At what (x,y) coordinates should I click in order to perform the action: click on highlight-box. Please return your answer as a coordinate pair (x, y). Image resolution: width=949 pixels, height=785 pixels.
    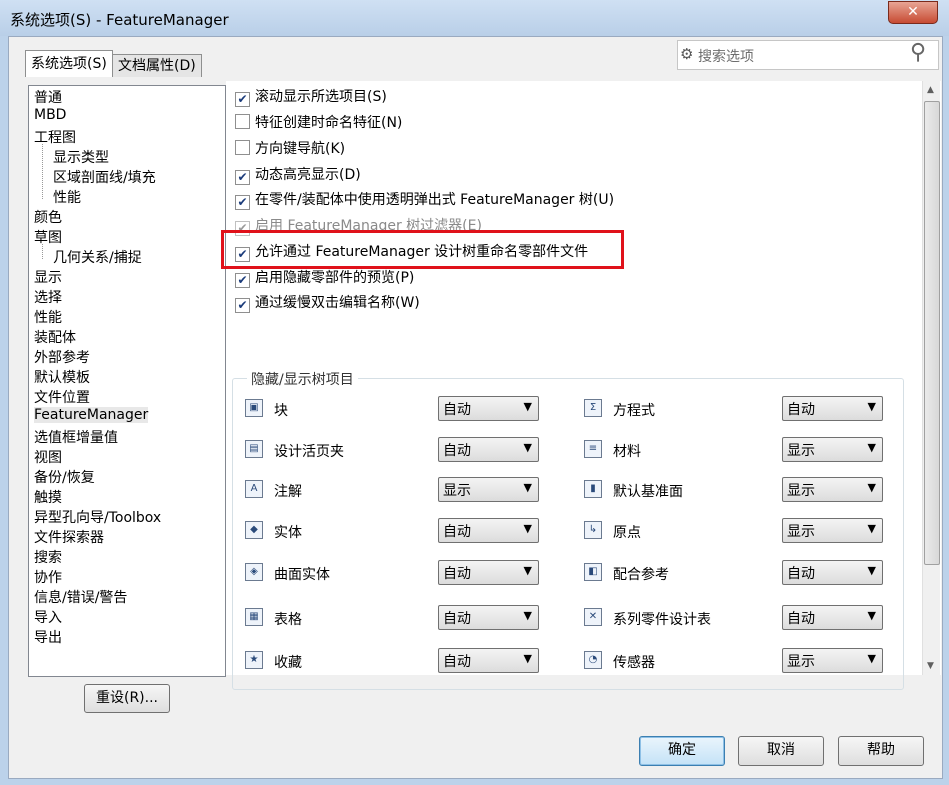
    Looking at the image, I should click on (422, 249).